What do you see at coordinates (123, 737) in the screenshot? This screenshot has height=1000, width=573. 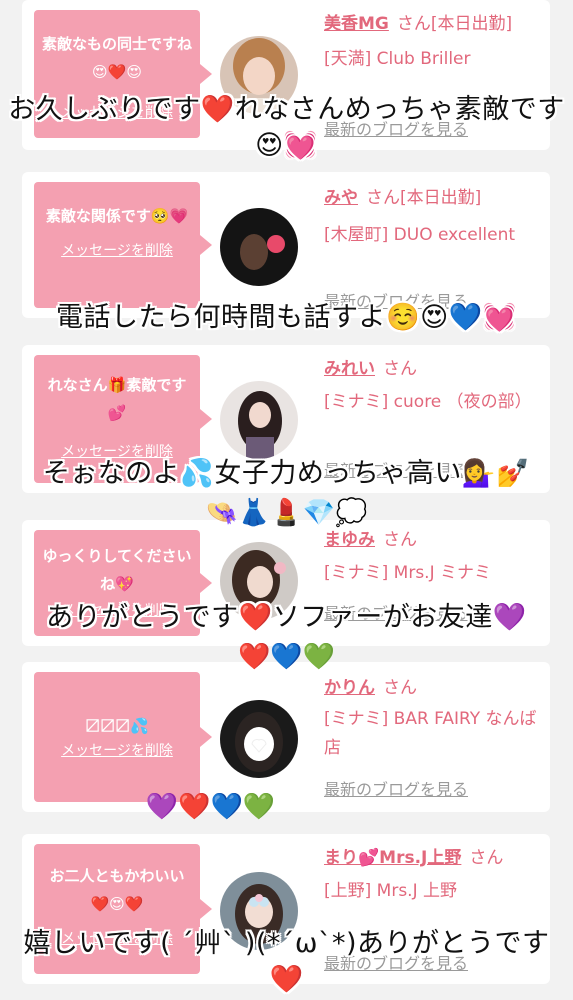 I see `message-bubble: 〼〼〼💦 メッセージを削除` at bounding box center [123, 737].